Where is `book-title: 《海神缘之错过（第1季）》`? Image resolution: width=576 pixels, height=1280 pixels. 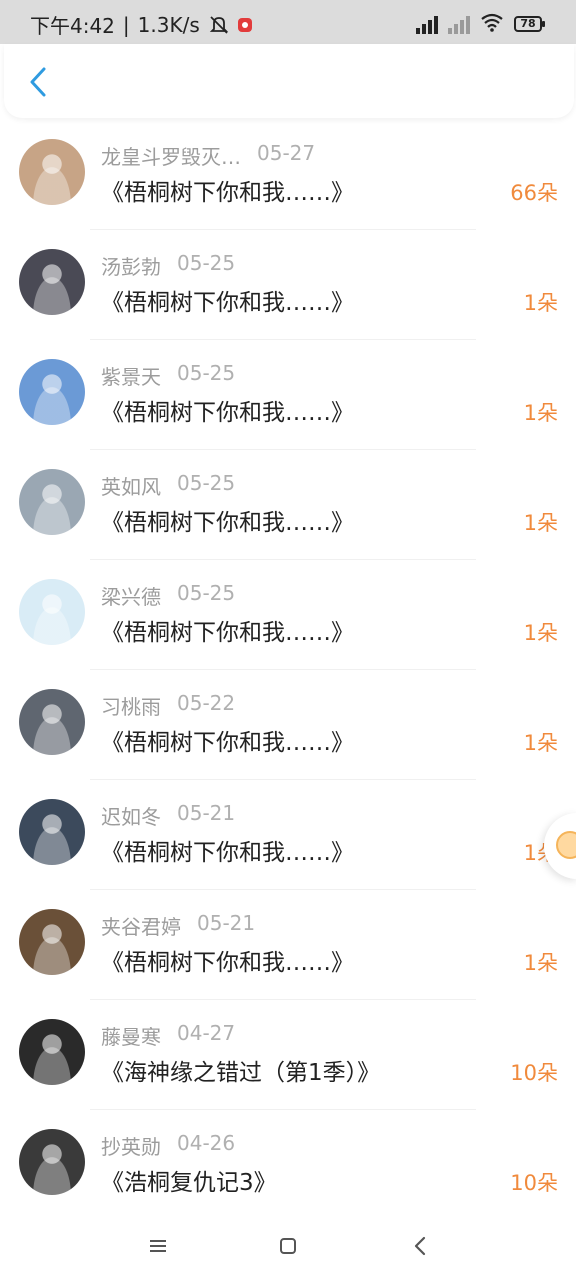
book-title: 《海神缘之错过（第1季）》 is located at coordinates (240, 1070).